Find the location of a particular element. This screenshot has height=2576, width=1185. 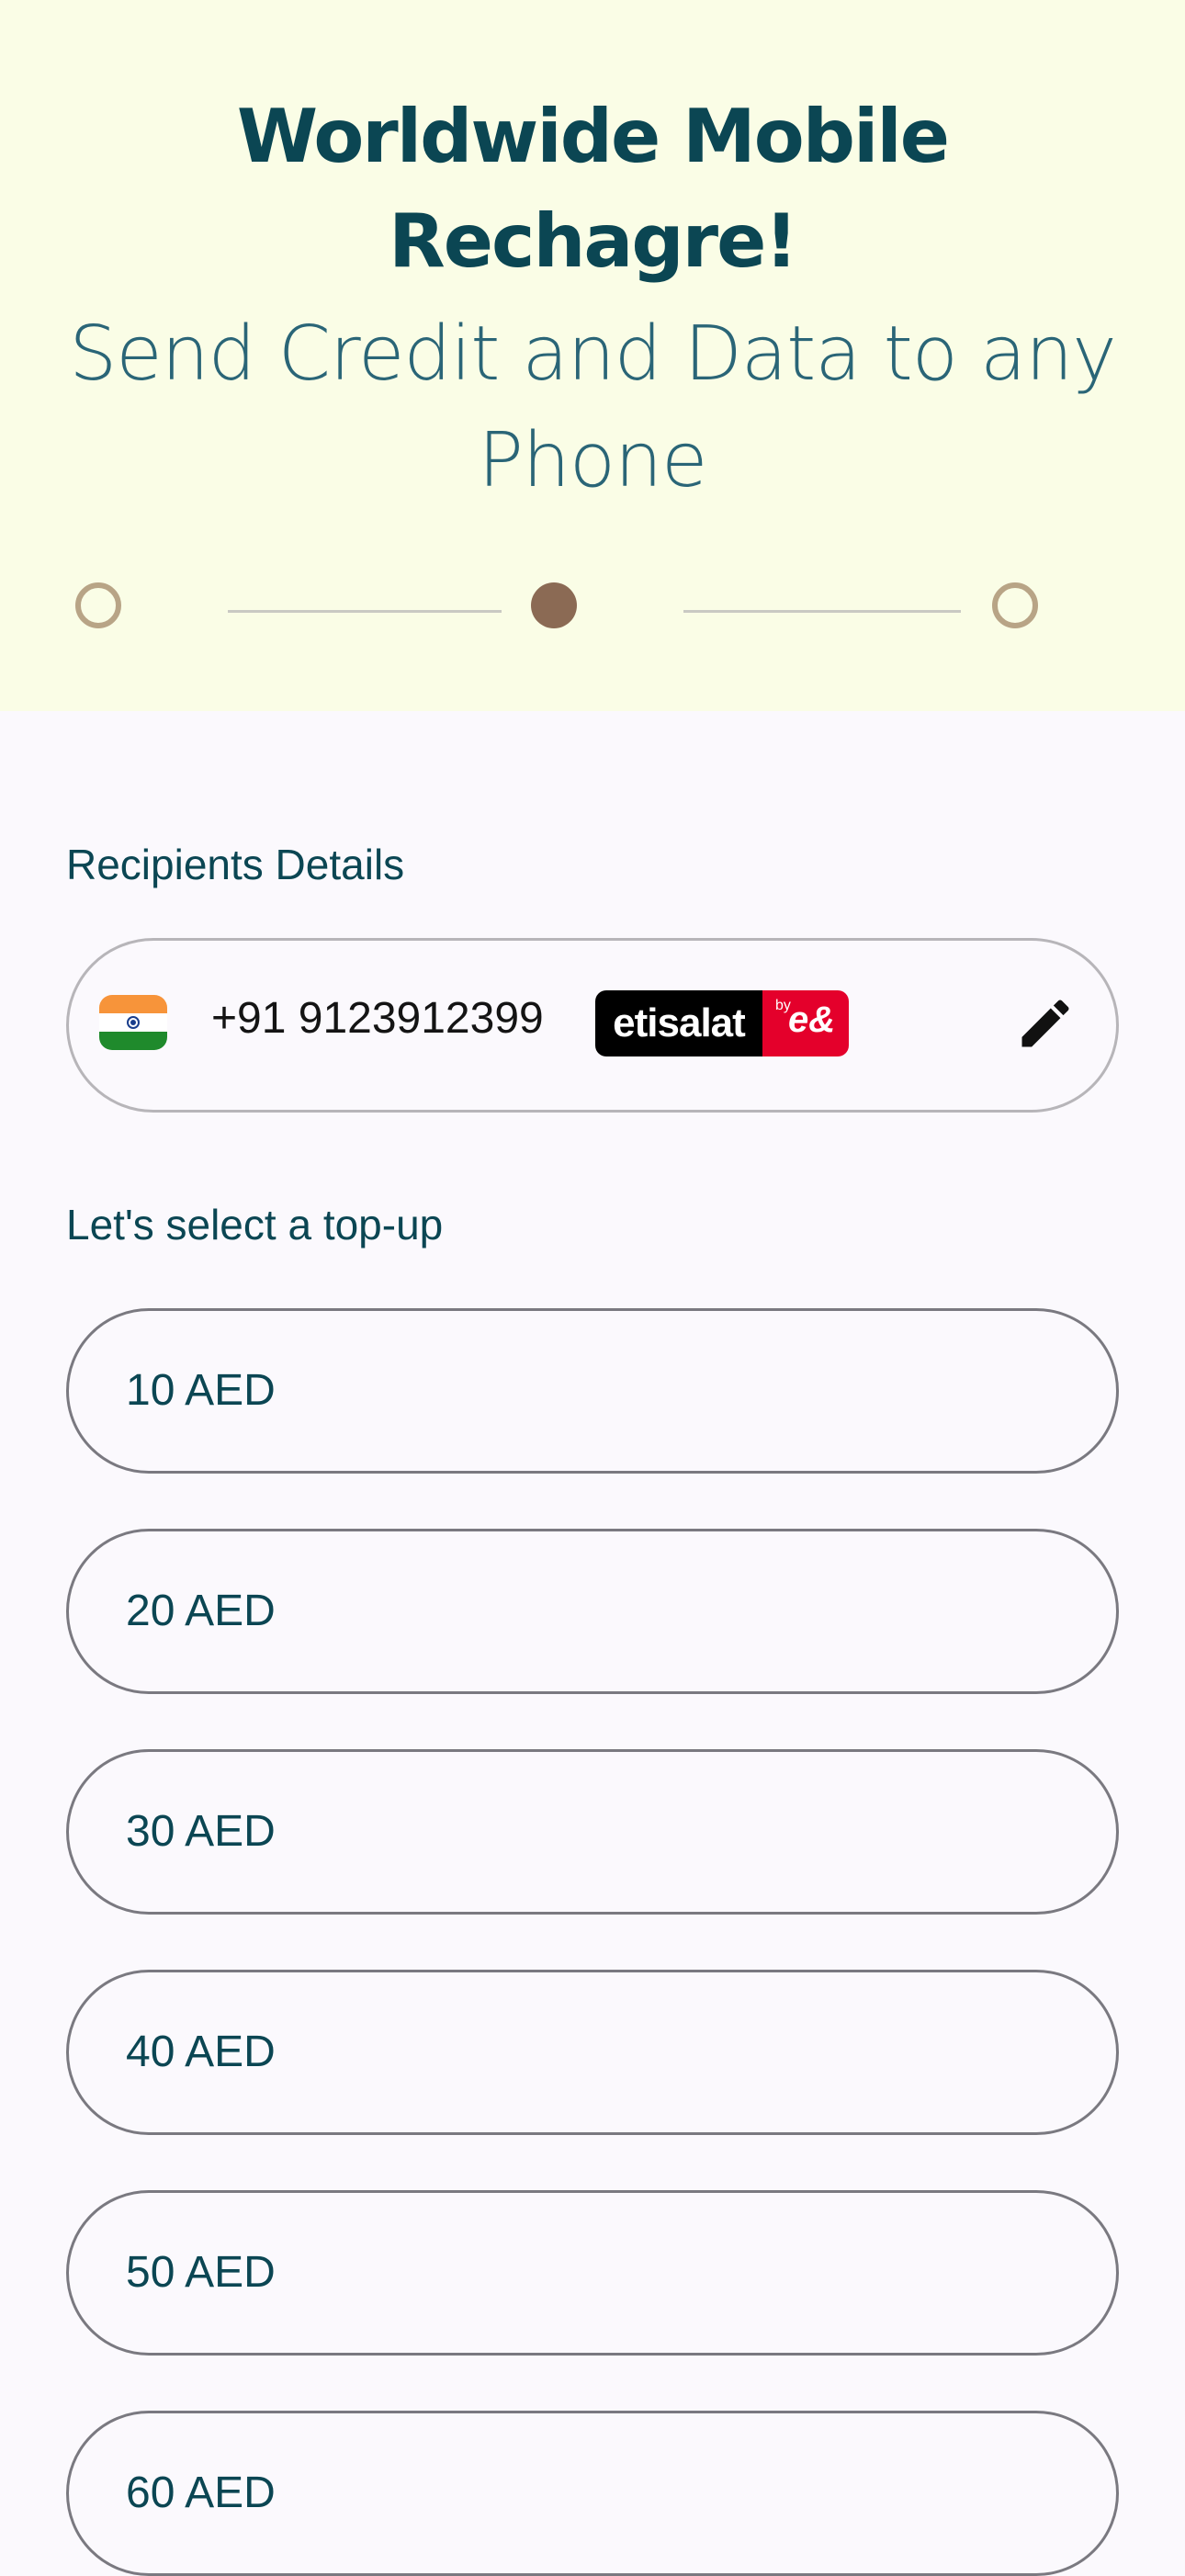

topup-option-60: 60 AED is located at coordinates (592, 2493).